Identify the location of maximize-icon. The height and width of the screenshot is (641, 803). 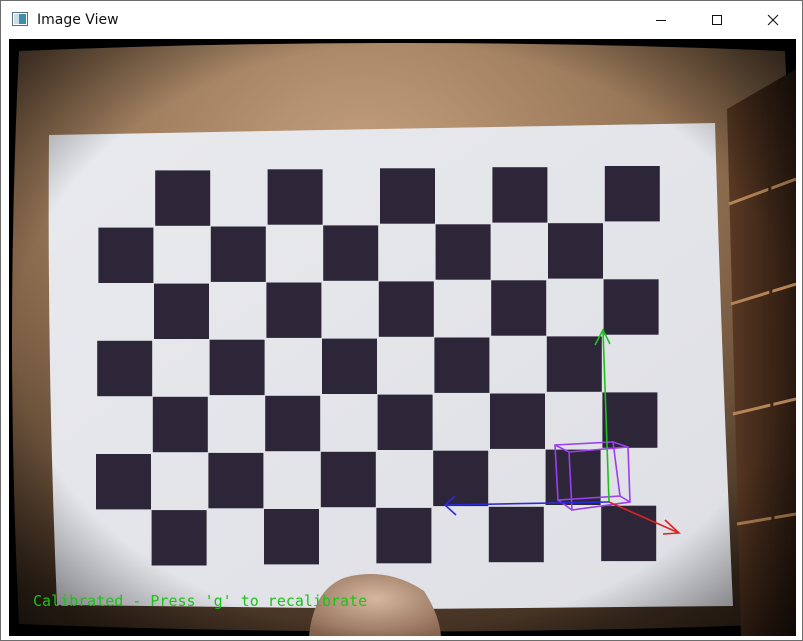
(717, 20).